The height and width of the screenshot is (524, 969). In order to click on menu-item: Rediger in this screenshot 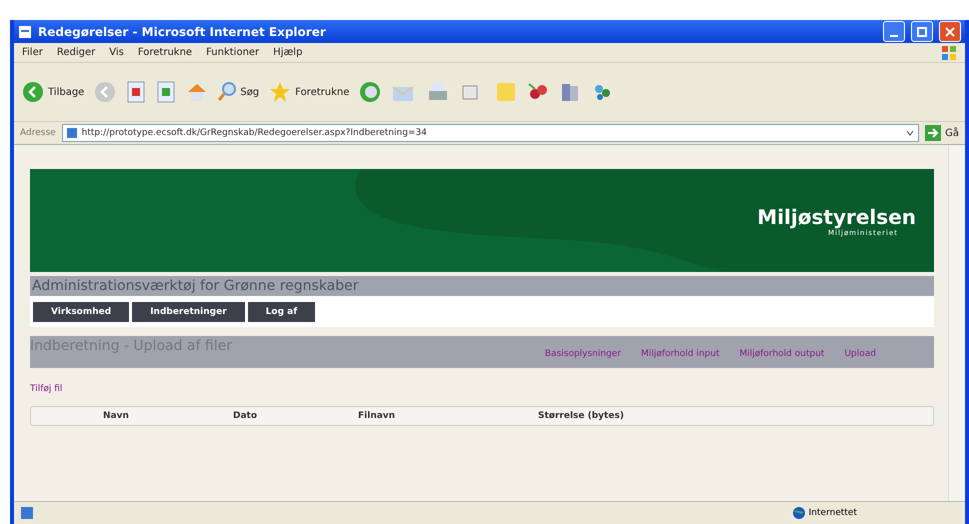, I will do `click(76, 52)`.